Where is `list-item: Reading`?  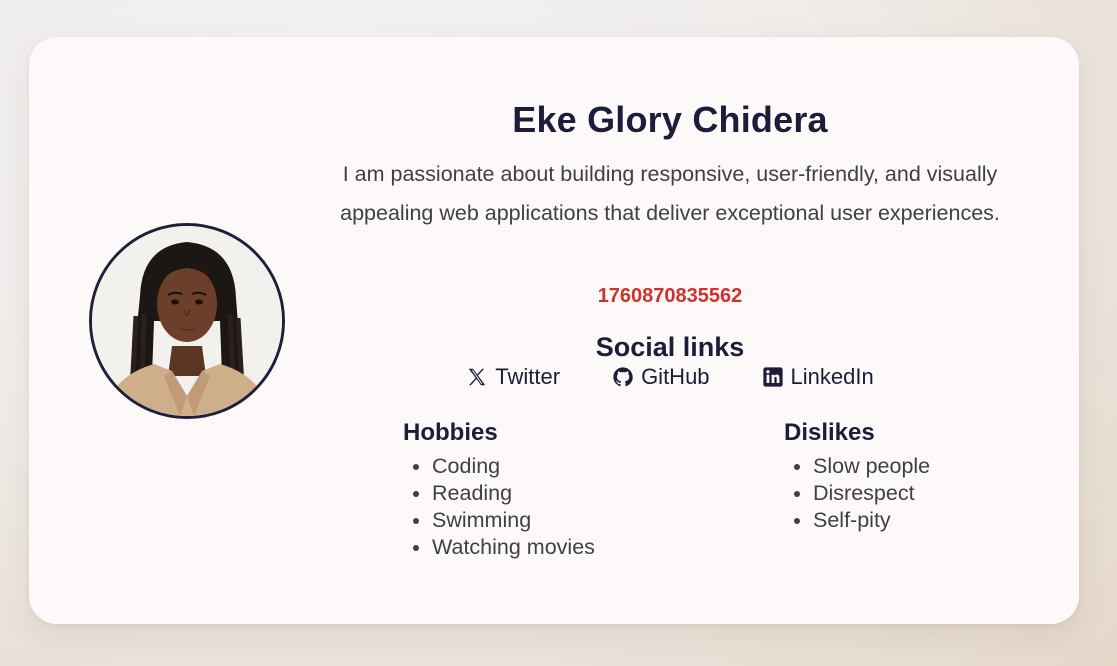 list-item: Reading is located at coordinates (513, 493).